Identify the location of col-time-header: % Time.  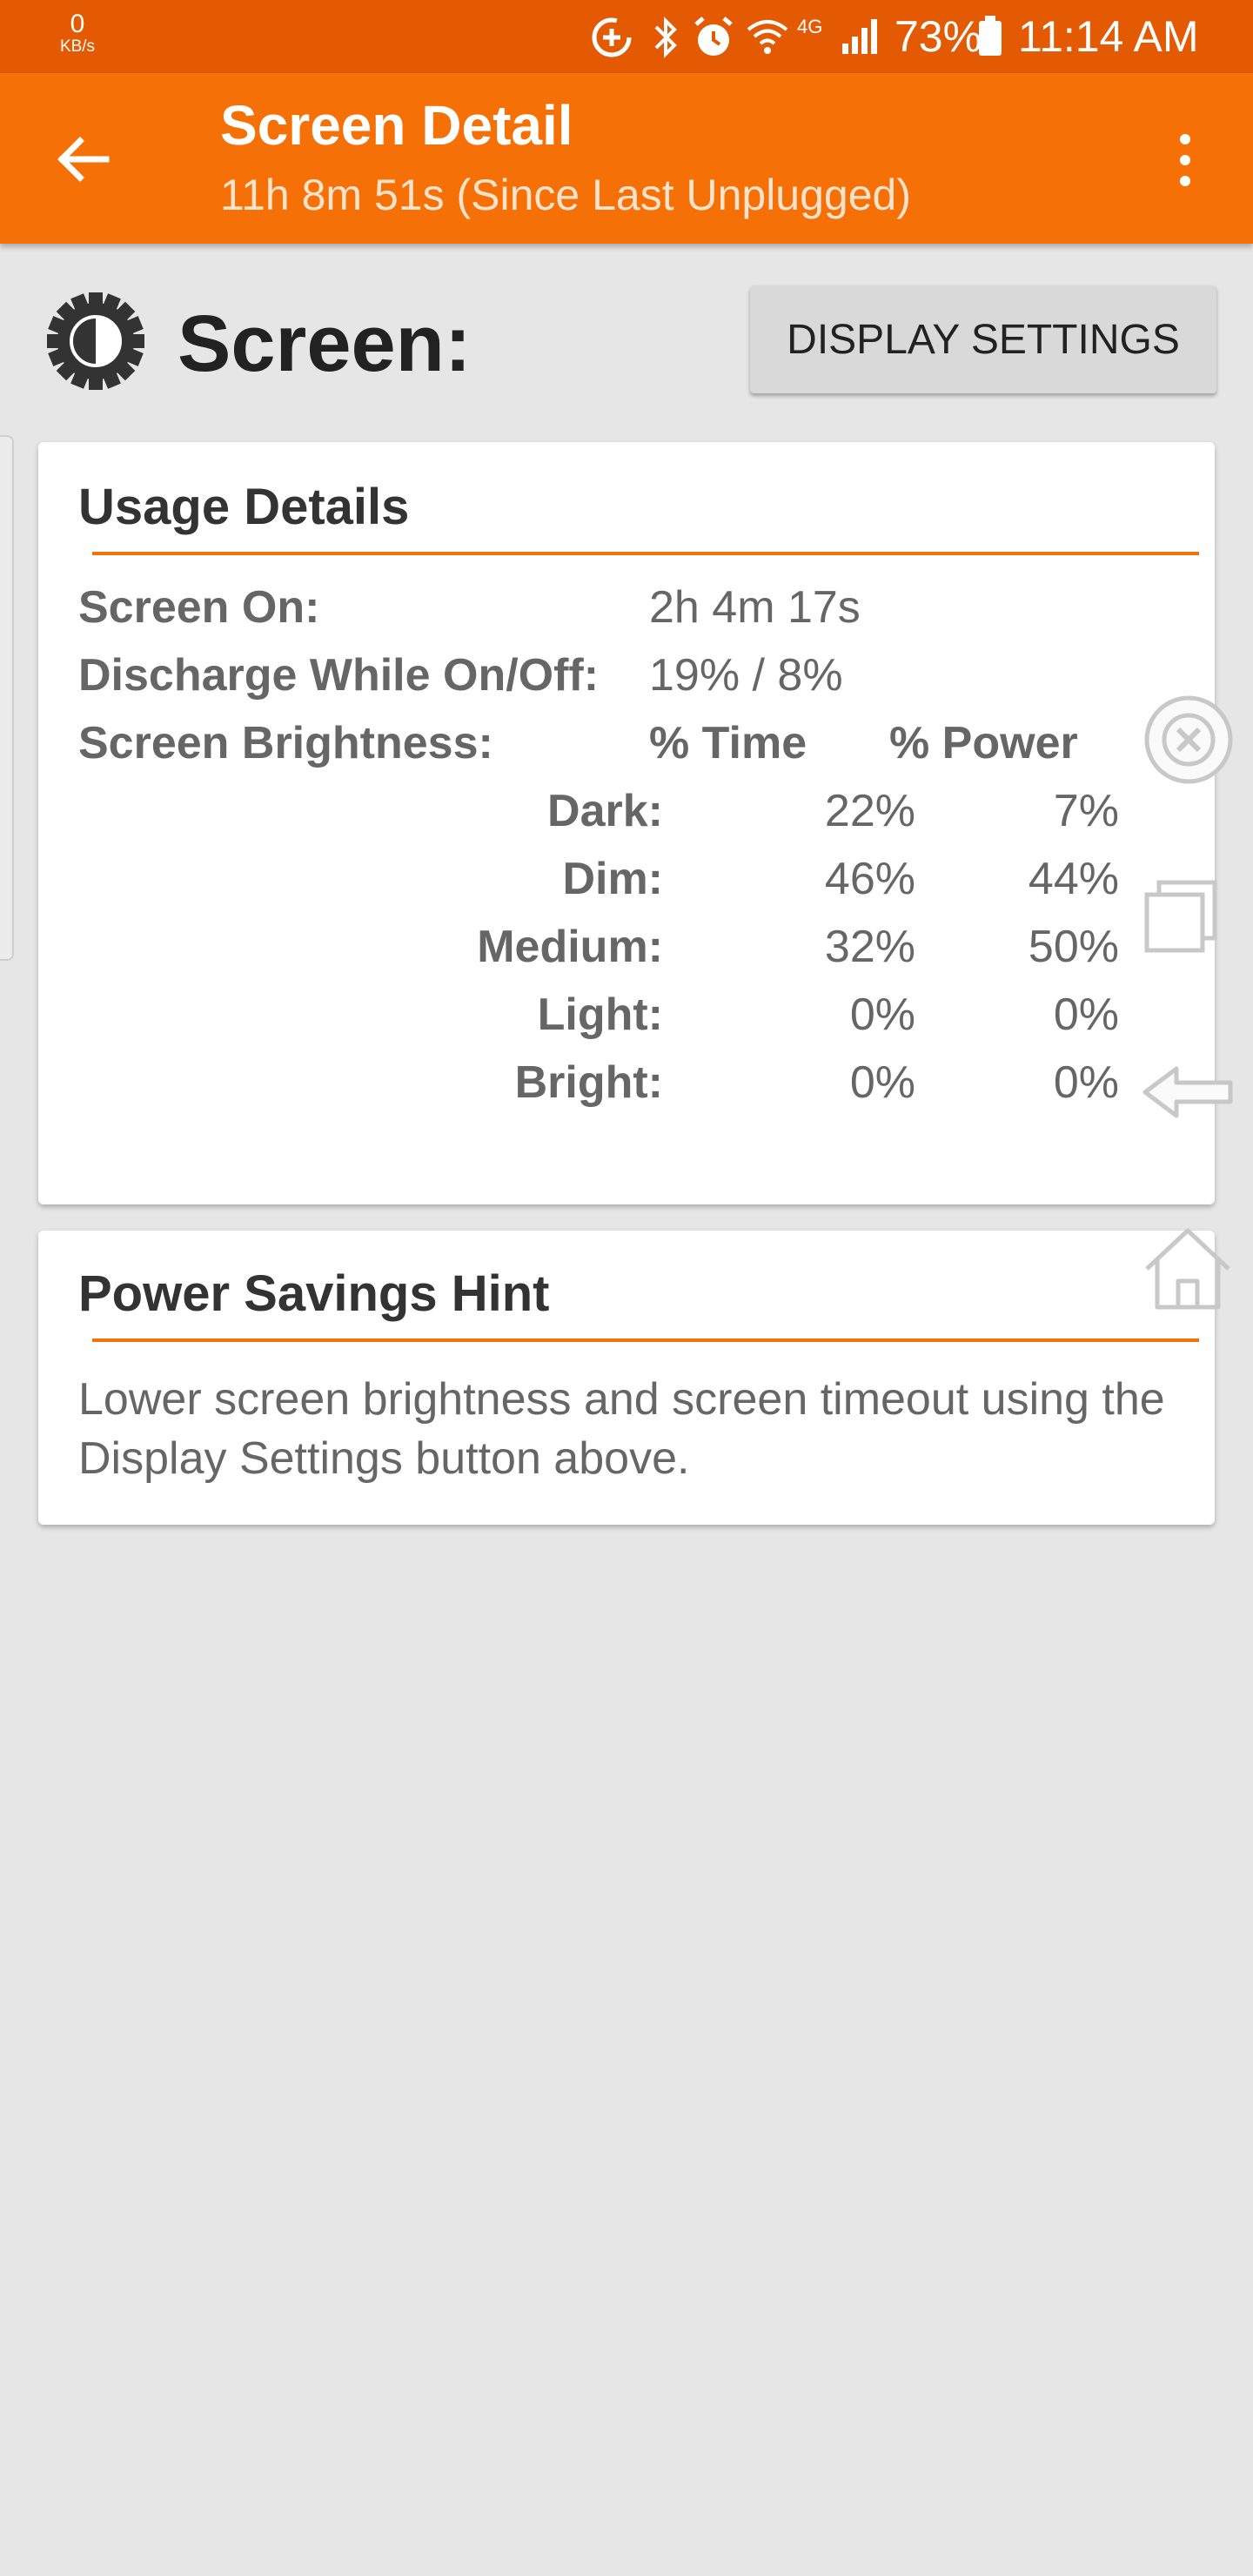
(728, 743).